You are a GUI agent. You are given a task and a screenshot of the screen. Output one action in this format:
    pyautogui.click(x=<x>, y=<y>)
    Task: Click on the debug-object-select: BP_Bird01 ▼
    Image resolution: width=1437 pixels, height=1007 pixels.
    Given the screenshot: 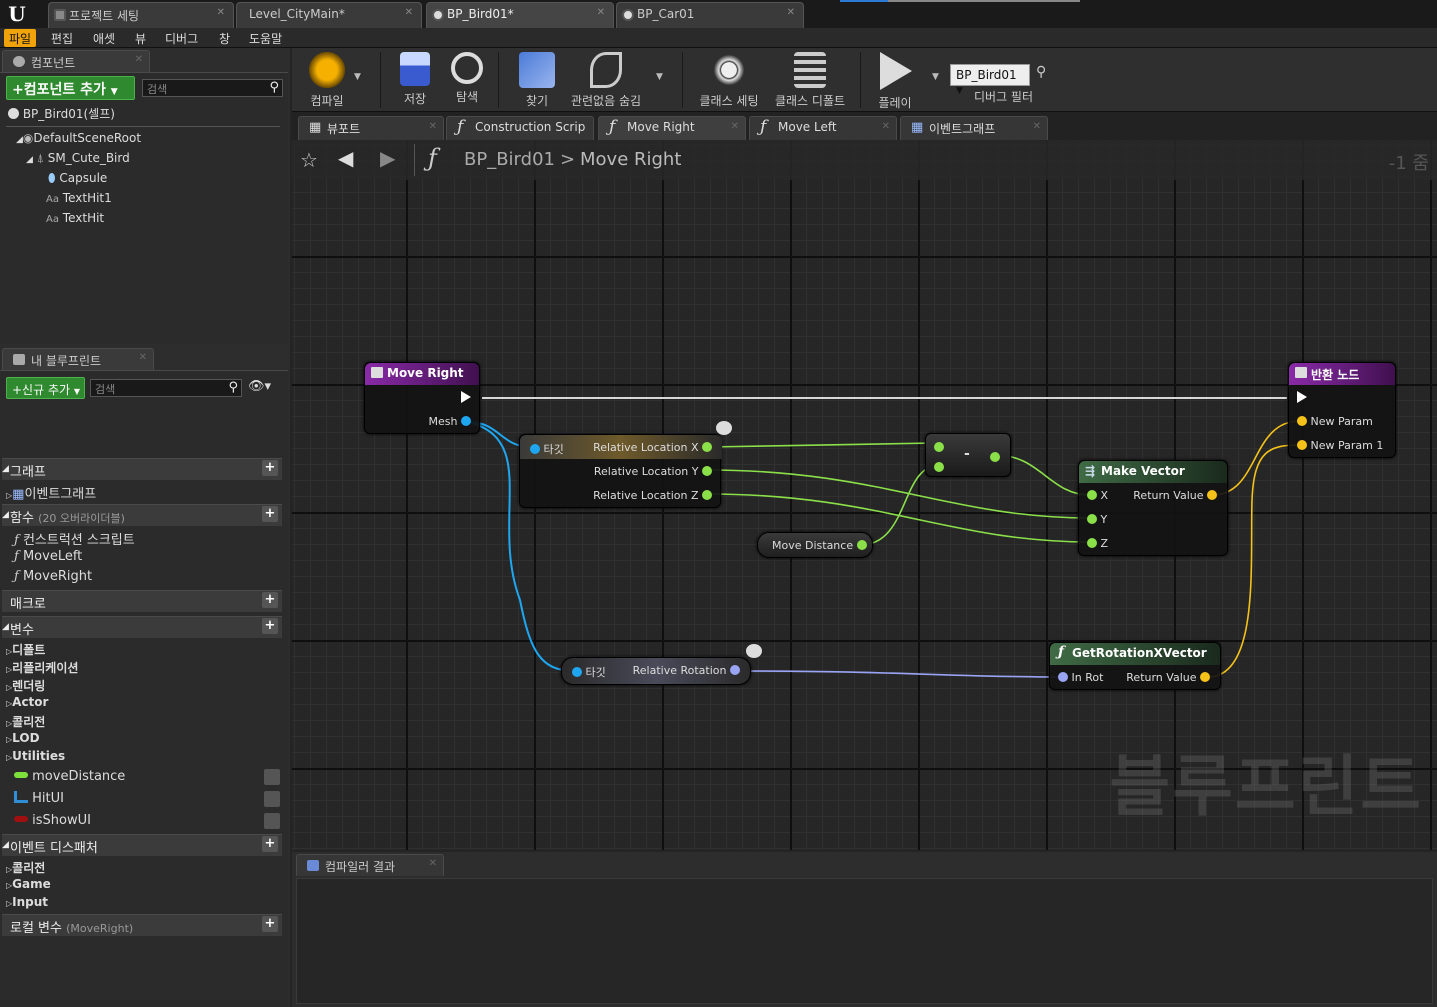 What is the action you would take?
    pyautogui.click(x=990, y=80)
    